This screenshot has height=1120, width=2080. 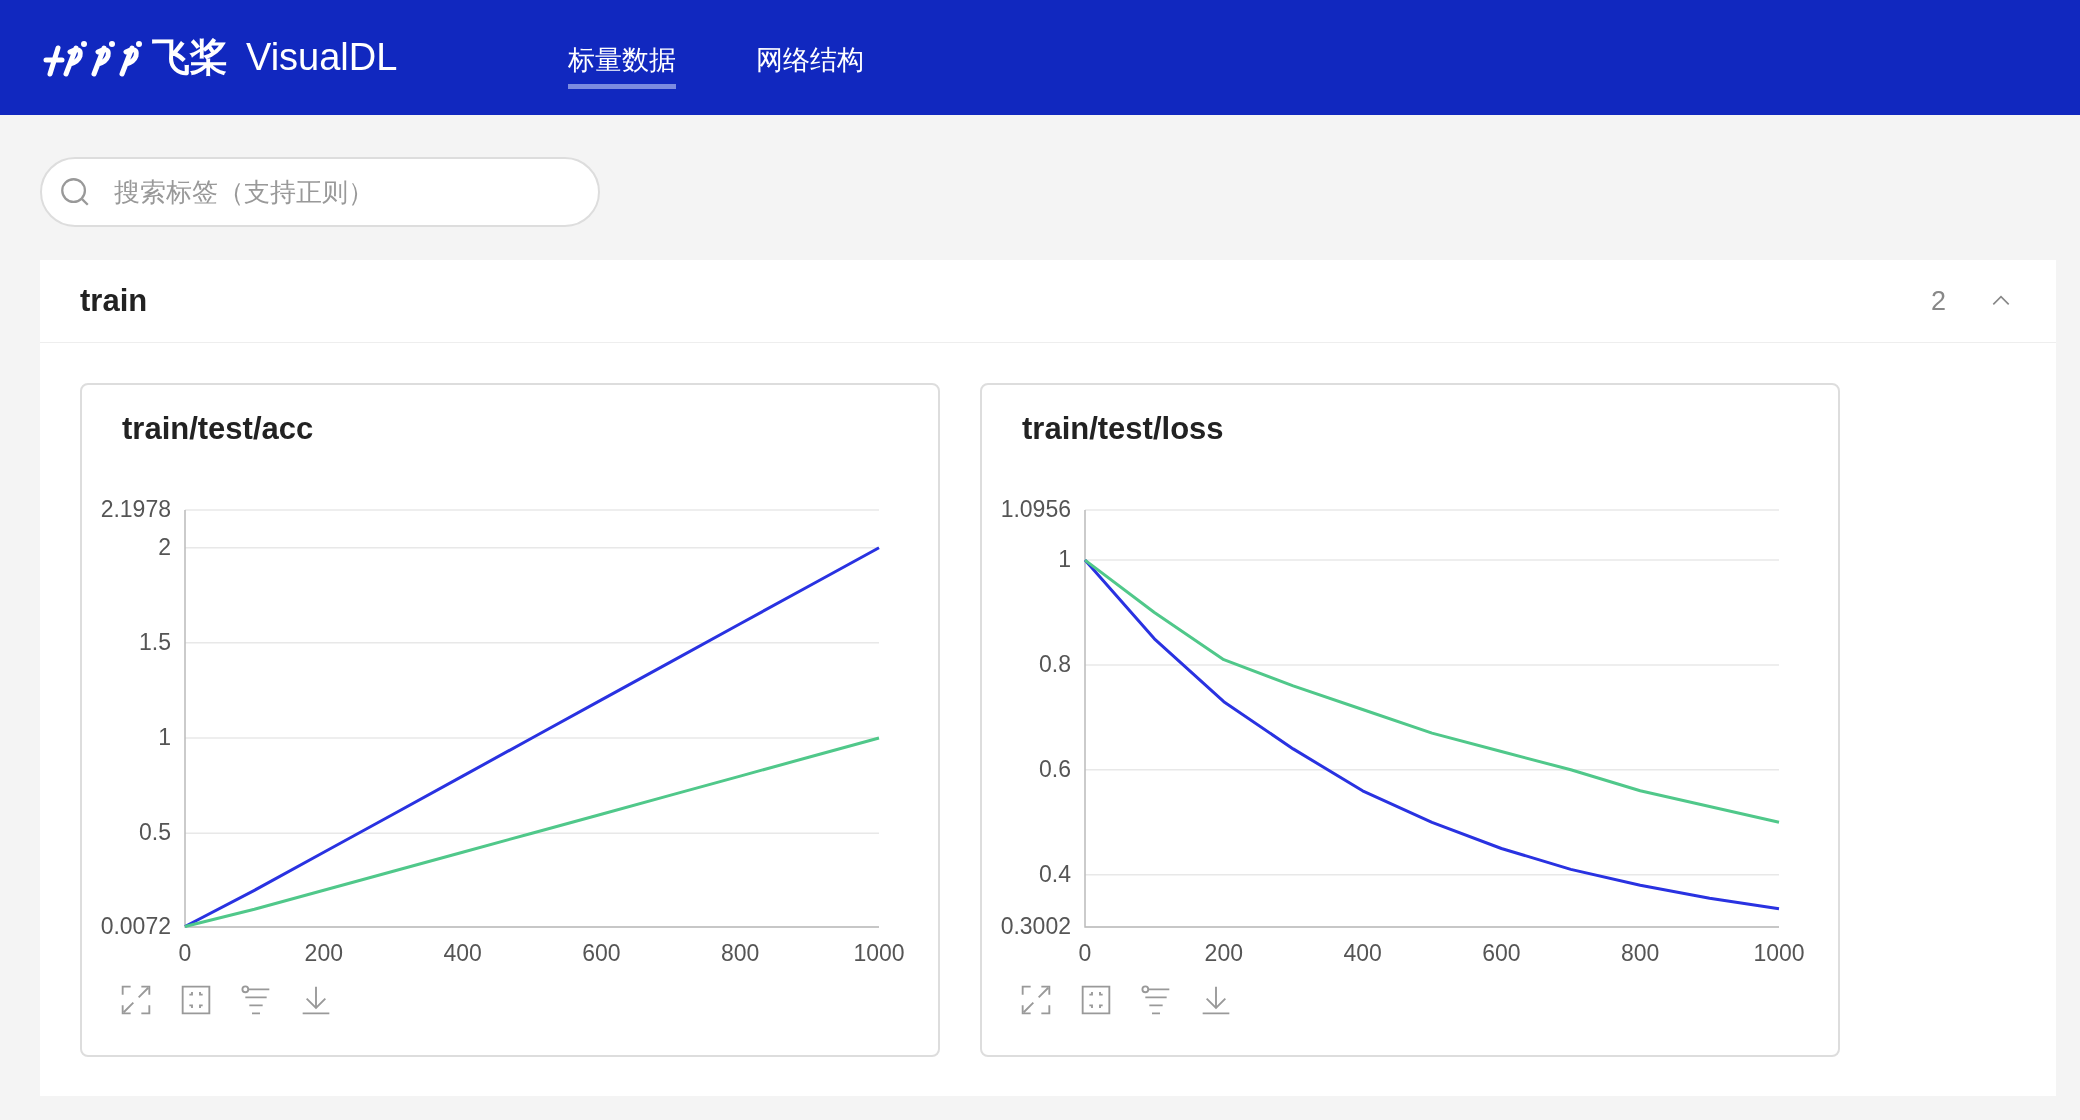 What do you see at coordinates (1035, 926) in the screenshot?
I see `y-axis-label: 0.3002` at bounding box center [1035, 926].